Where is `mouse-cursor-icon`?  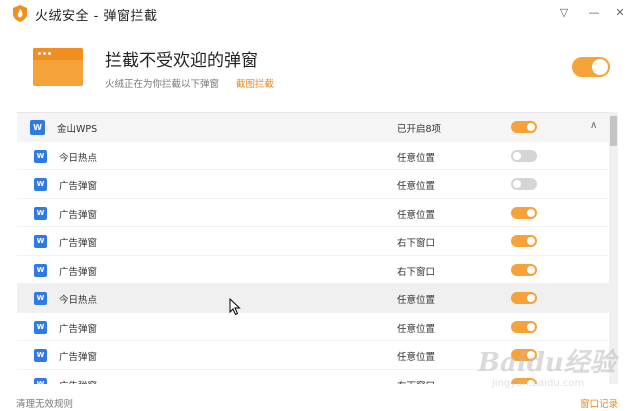 mouse-cursor-icon is located at coordinates (235, 307).